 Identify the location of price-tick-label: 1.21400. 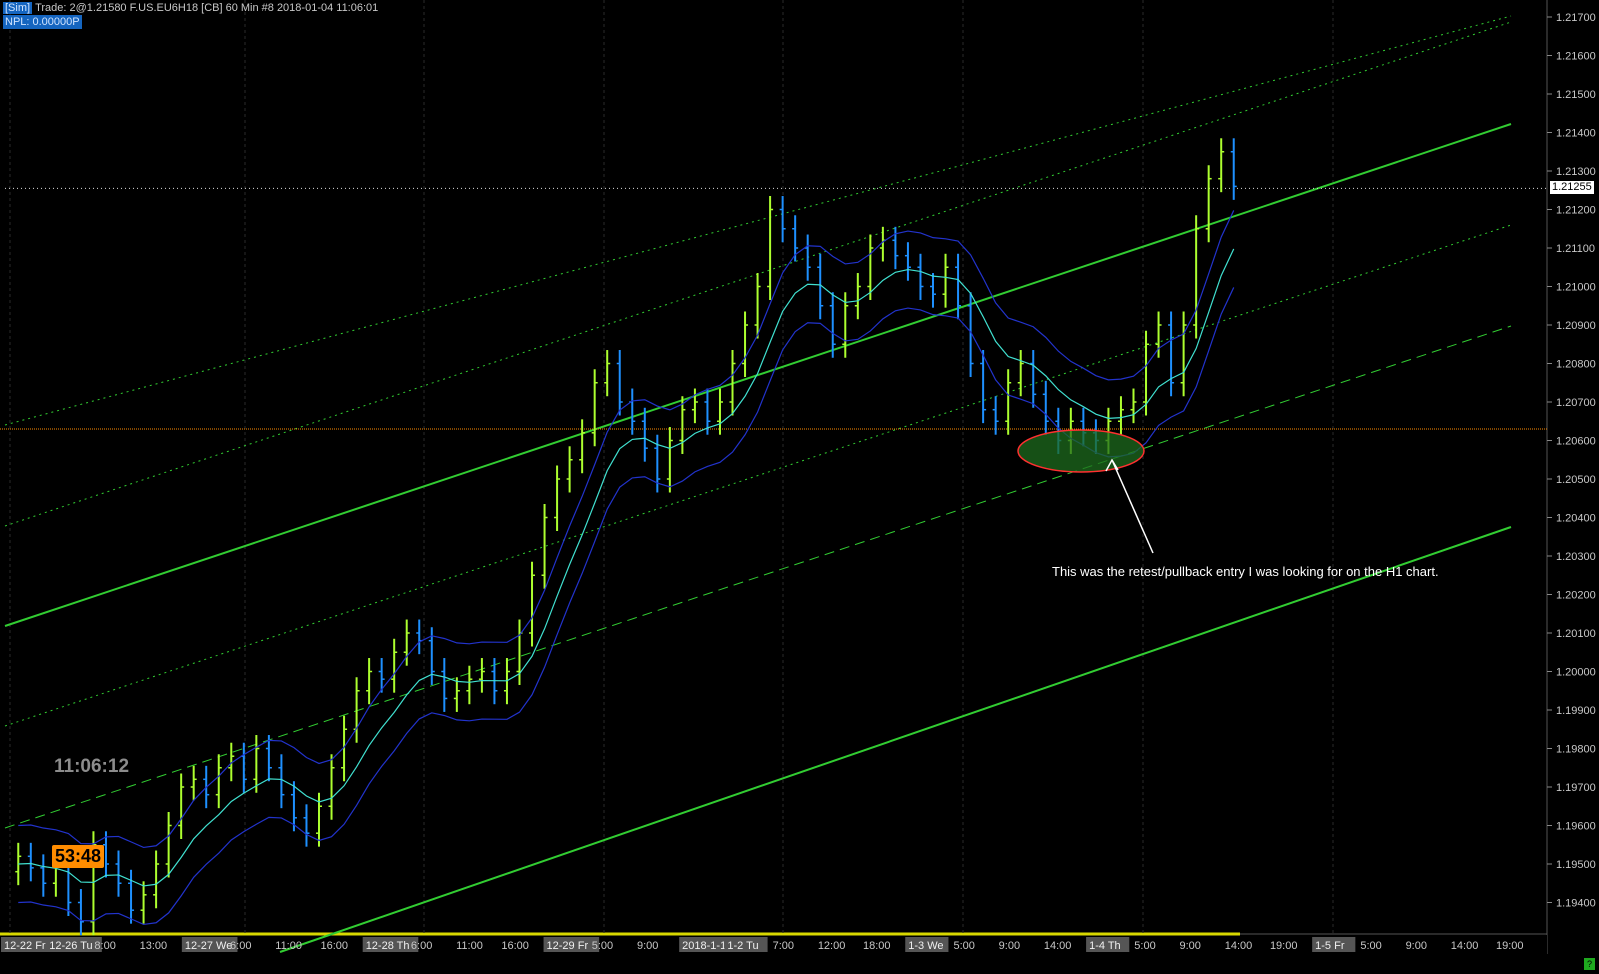
(1576, 134).